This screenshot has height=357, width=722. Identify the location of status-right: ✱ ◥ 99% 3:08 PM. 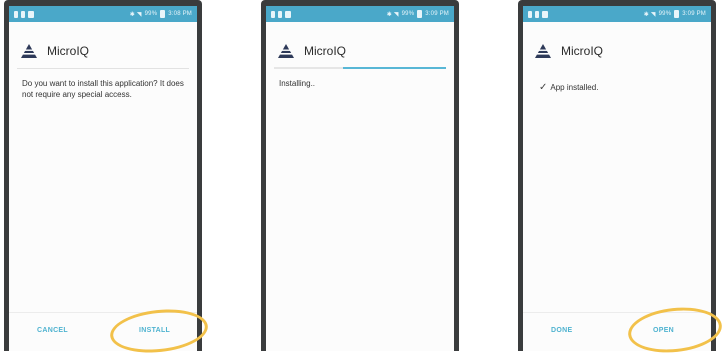
(161, 14).